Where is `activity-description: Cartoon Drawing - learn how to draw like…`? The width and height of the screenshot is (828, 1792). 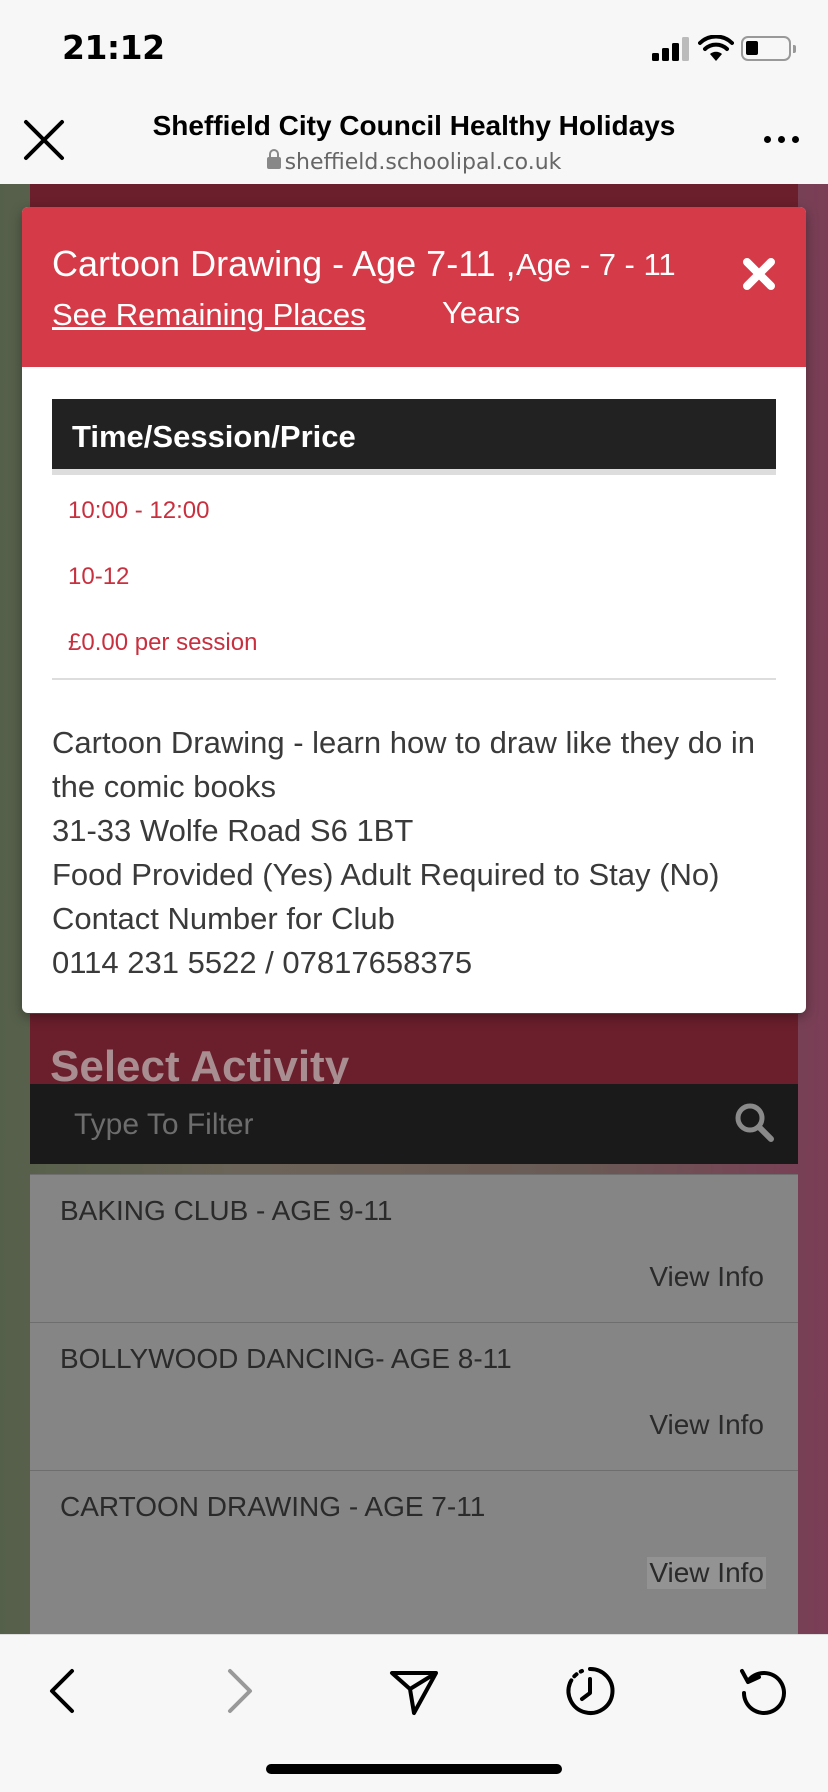 activity-description: Cartoon Drawing - learn how to draw like… is located at coordinates (422, 853).